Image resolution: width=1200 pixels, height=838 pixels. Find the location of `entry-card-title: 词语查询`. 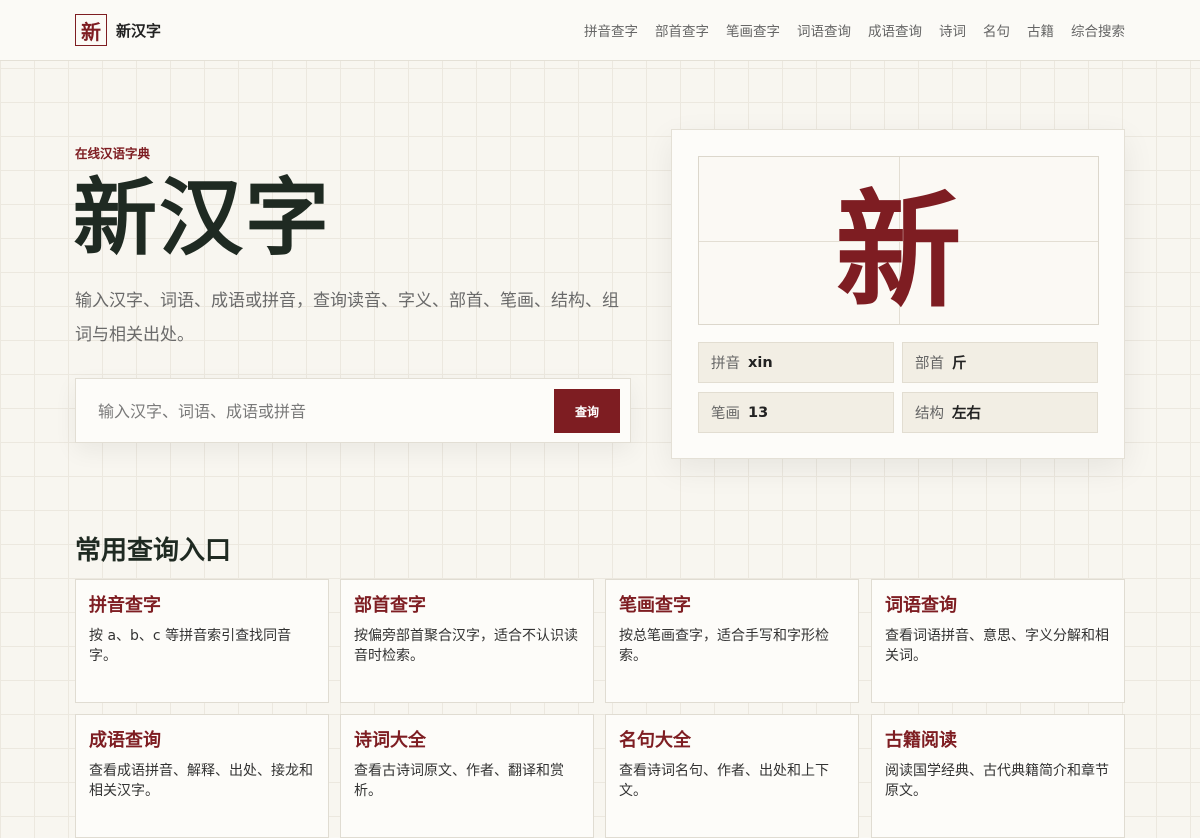

entry-card-title: 词语查询 is located at coordinates (921, 605).